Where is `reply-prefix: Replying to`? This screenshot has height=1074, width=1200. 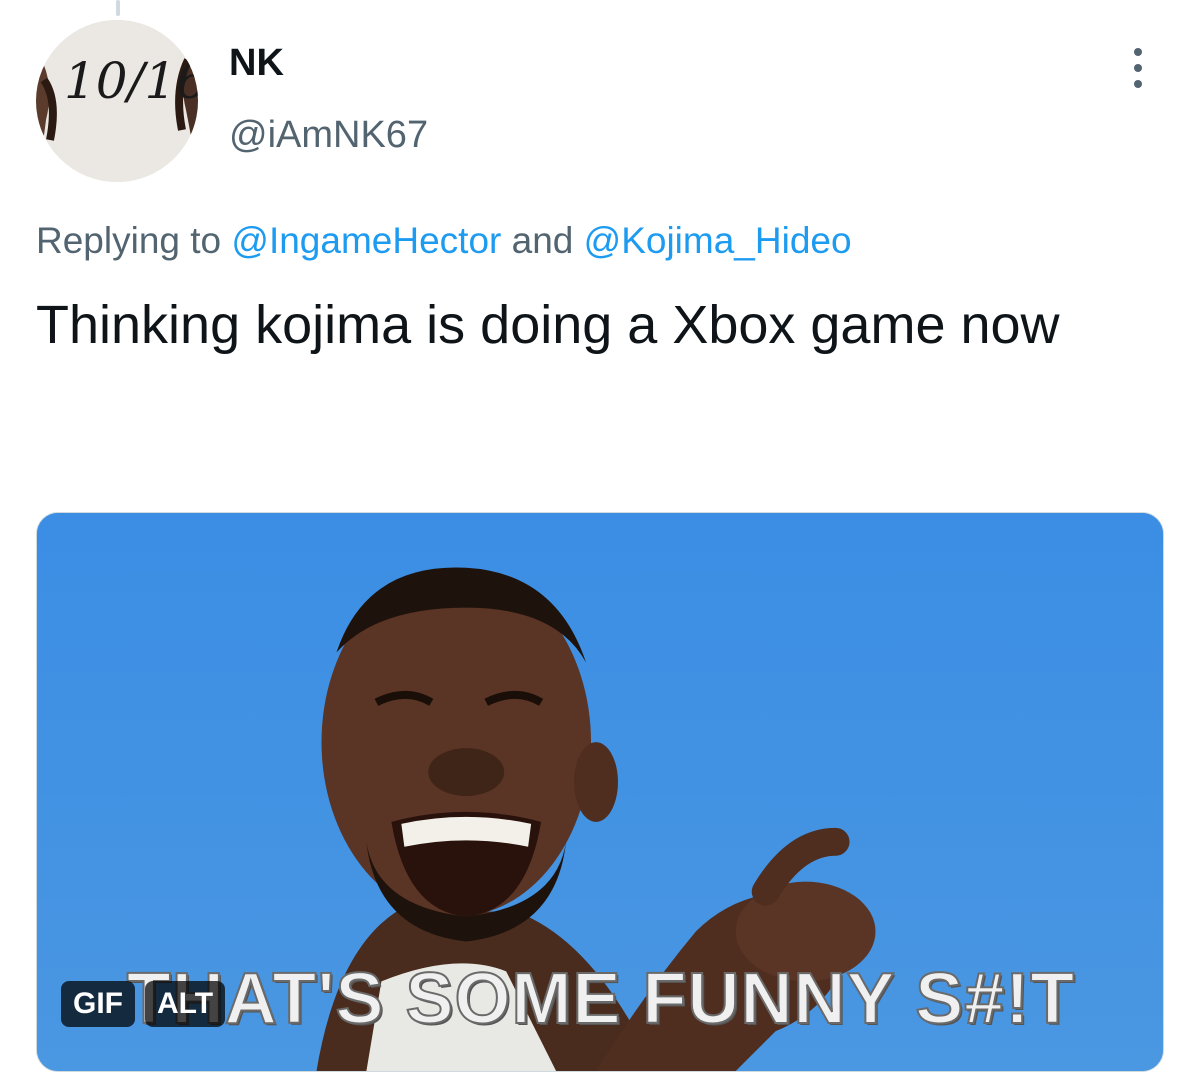
reply-prefix: Replying to is located at coordinates (129, 240).